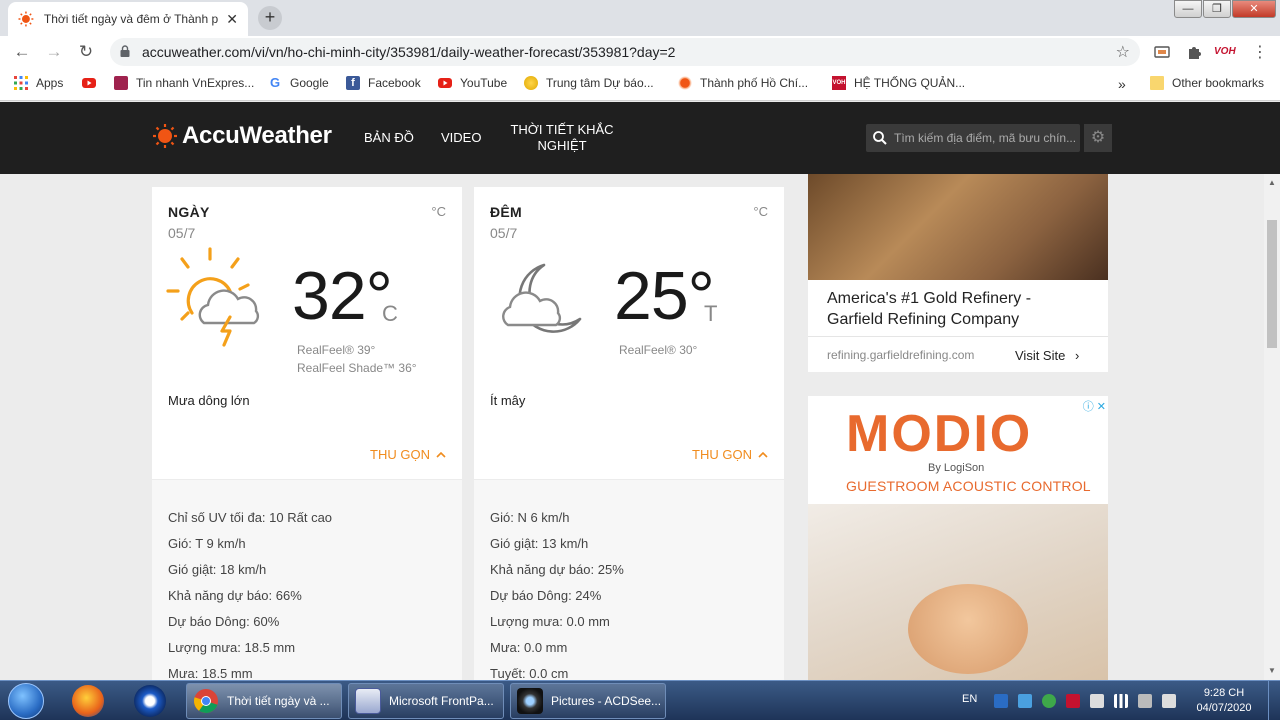  What do you see at coordinates (189, 212) in the screenshot?
I see `day-label: NGÀY` at bounding box center [189, 212].